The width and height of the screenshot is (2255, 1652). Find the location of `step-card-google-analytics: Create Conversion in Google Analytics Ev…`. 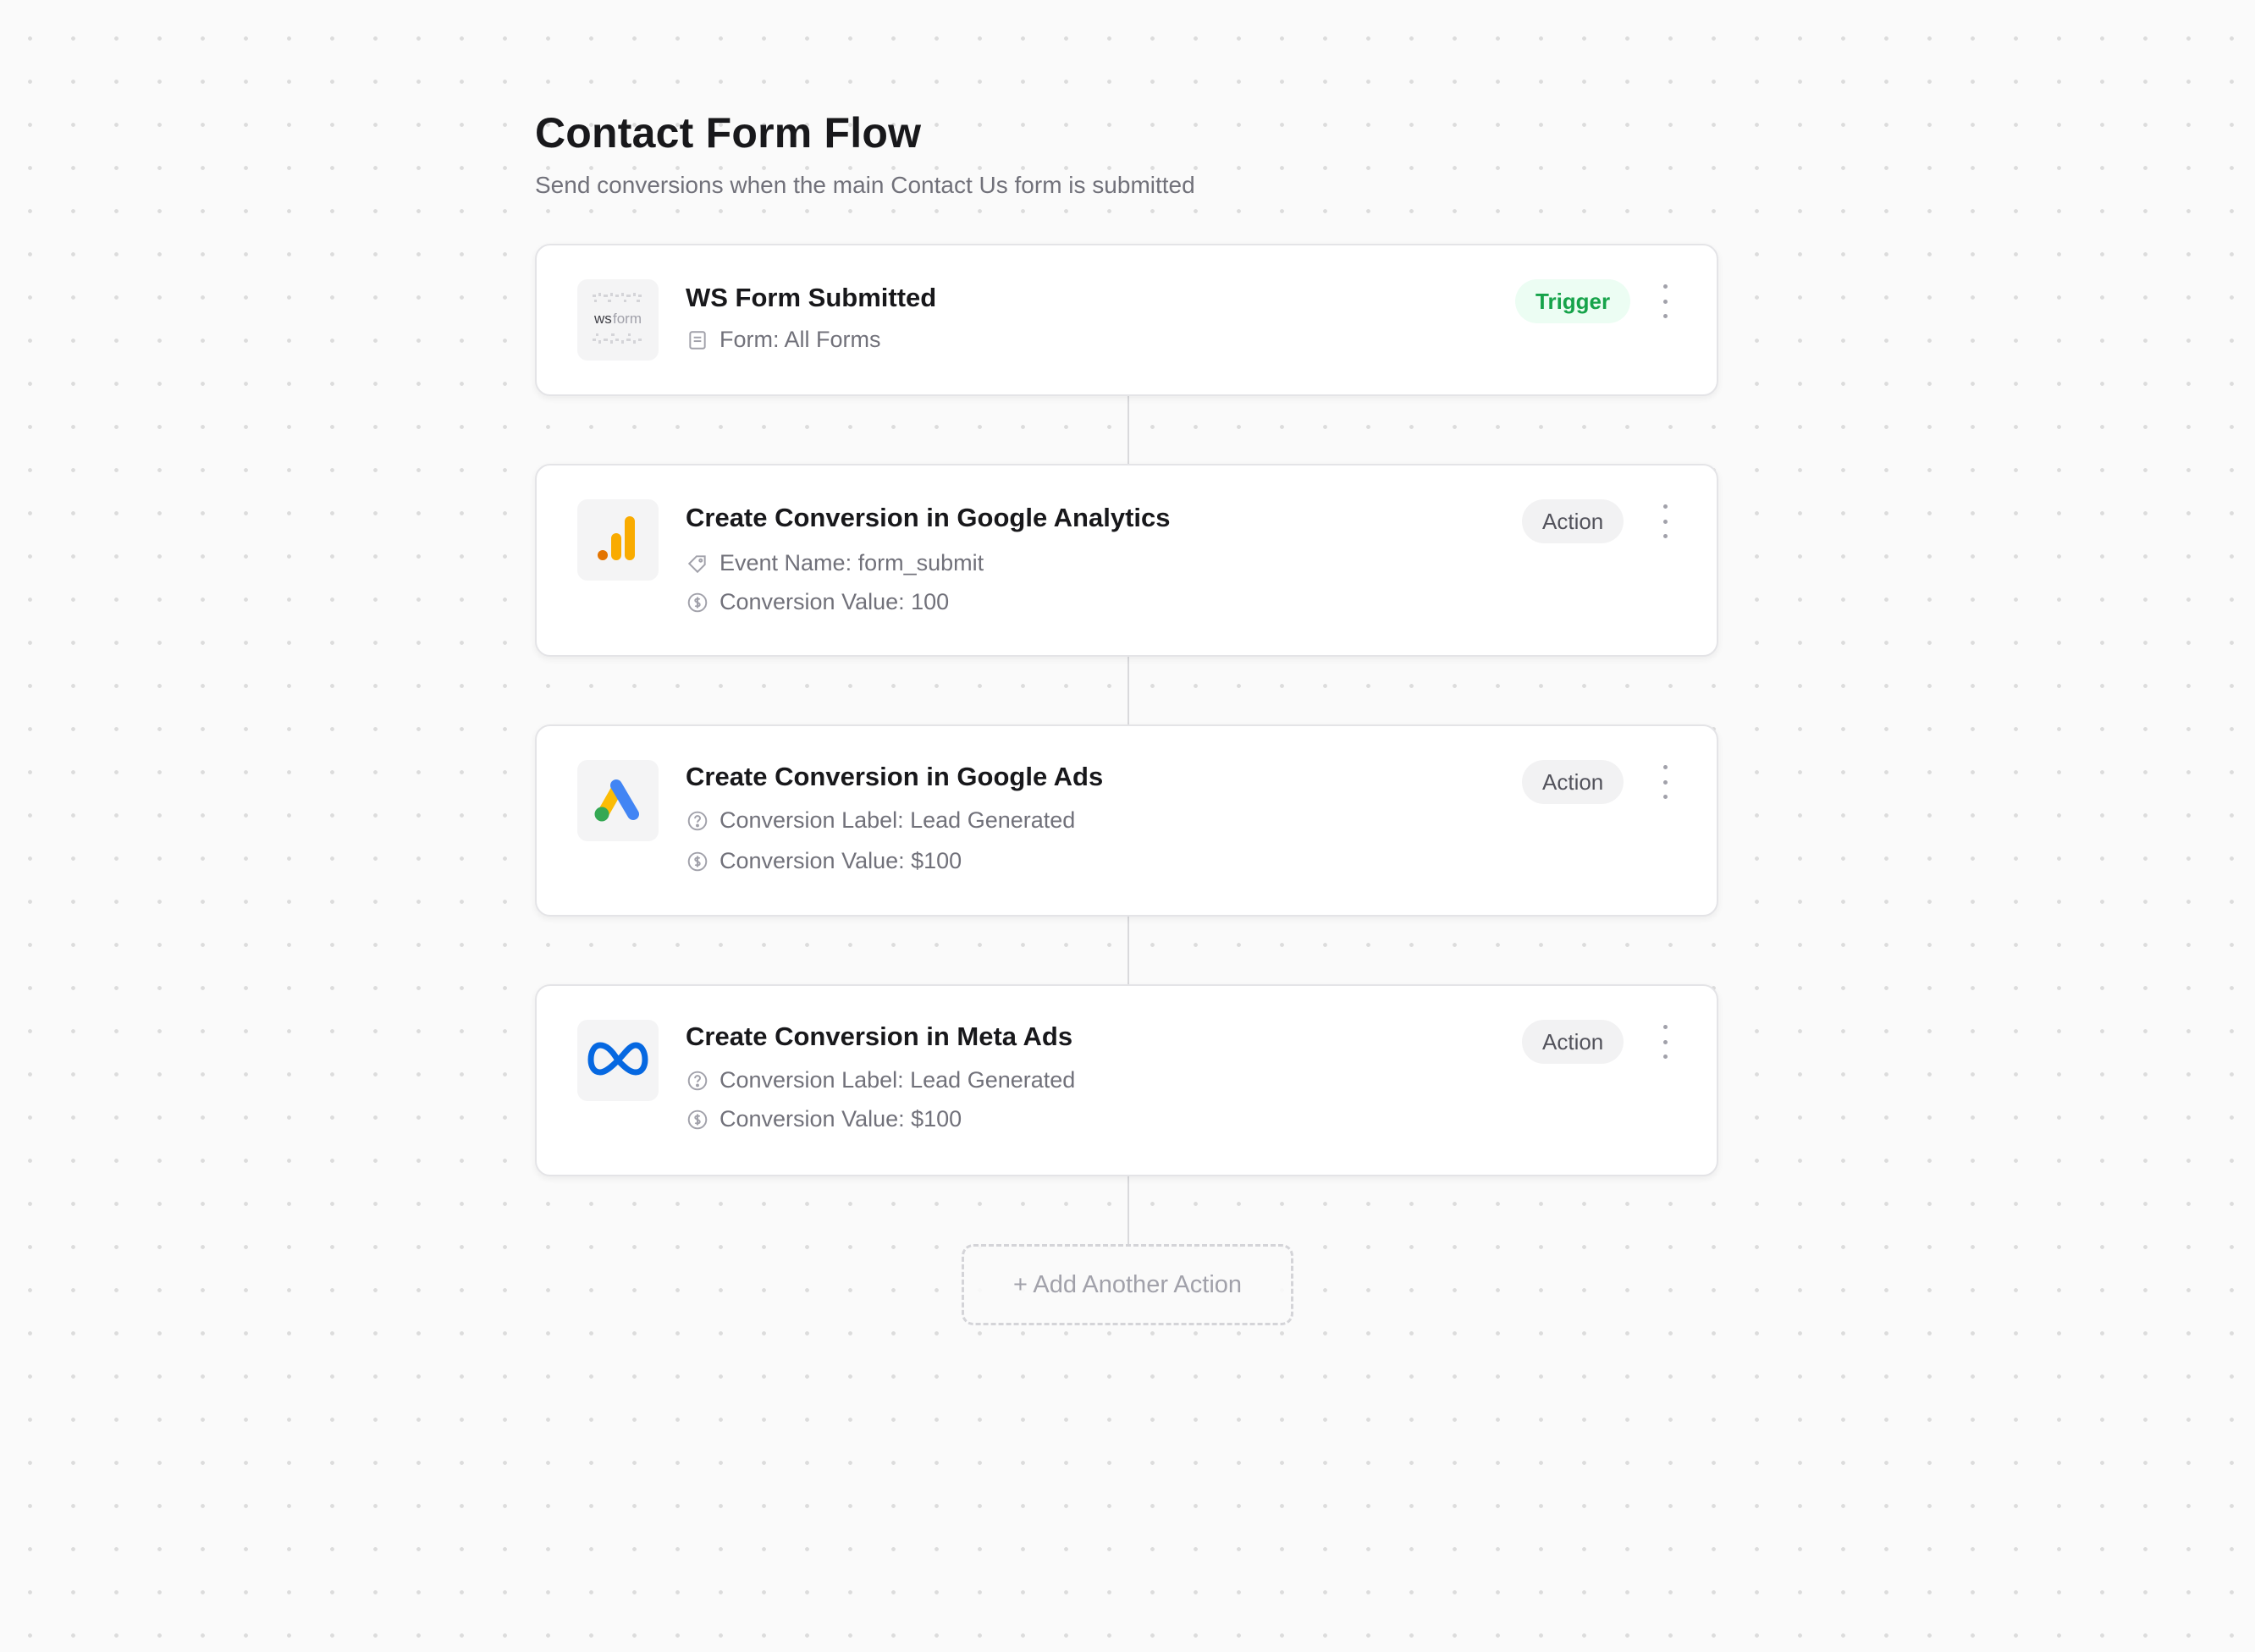

step-card-google-analytics: Create Conversion in Google Analytics Ev… is located at coordinates (1126, 560).